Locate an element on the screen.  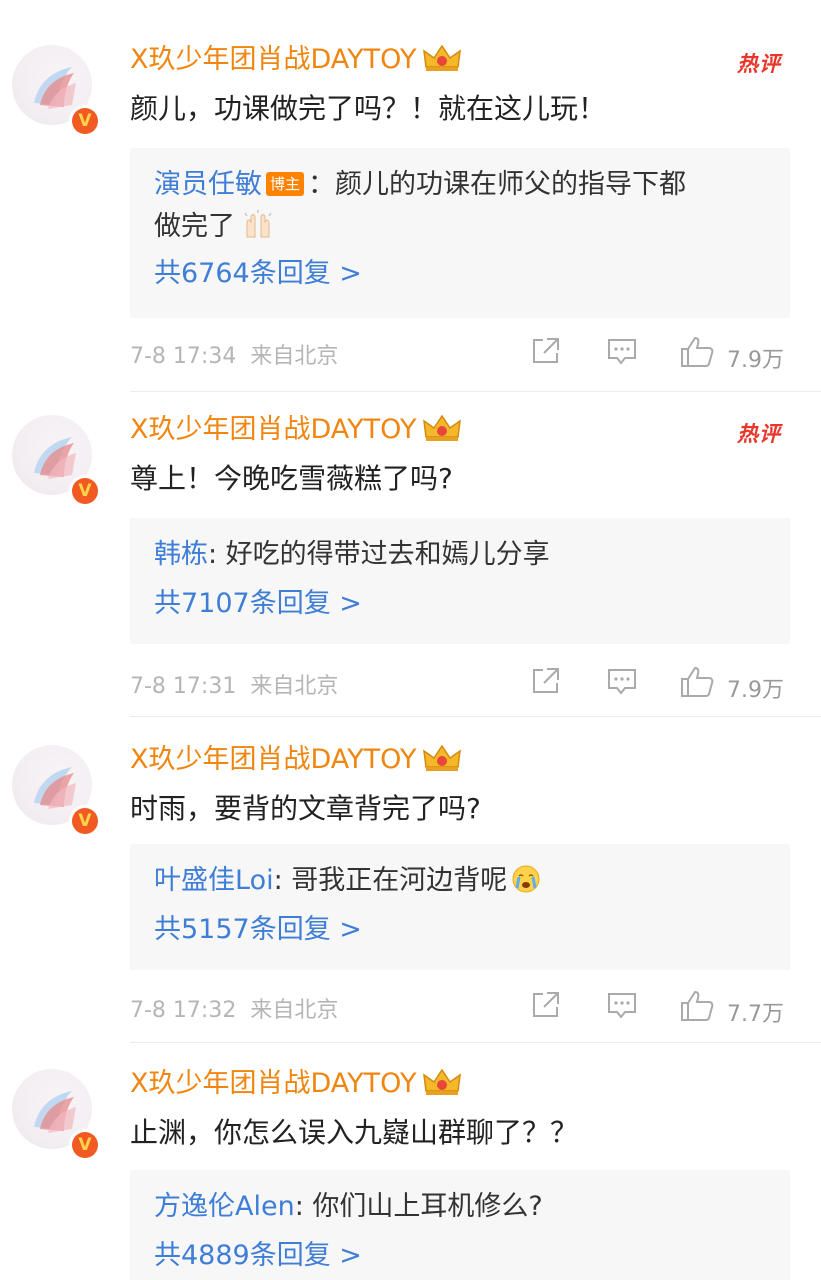
comment-meta: 7-8 17:32 来自北京 is located at coordinates (234, 1008).